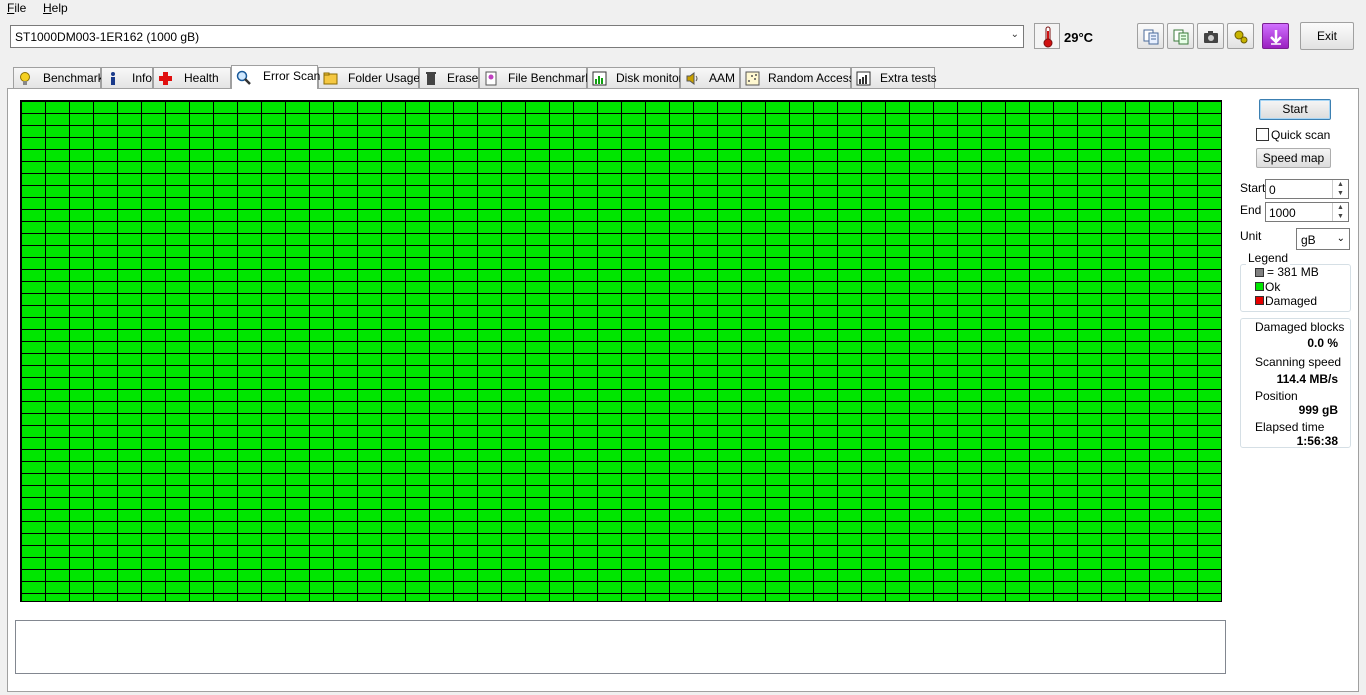 This screenshot has height=695, width=1366. I want to click on start-spinbox: 0 ▲ ▼, so click(1307, 189).